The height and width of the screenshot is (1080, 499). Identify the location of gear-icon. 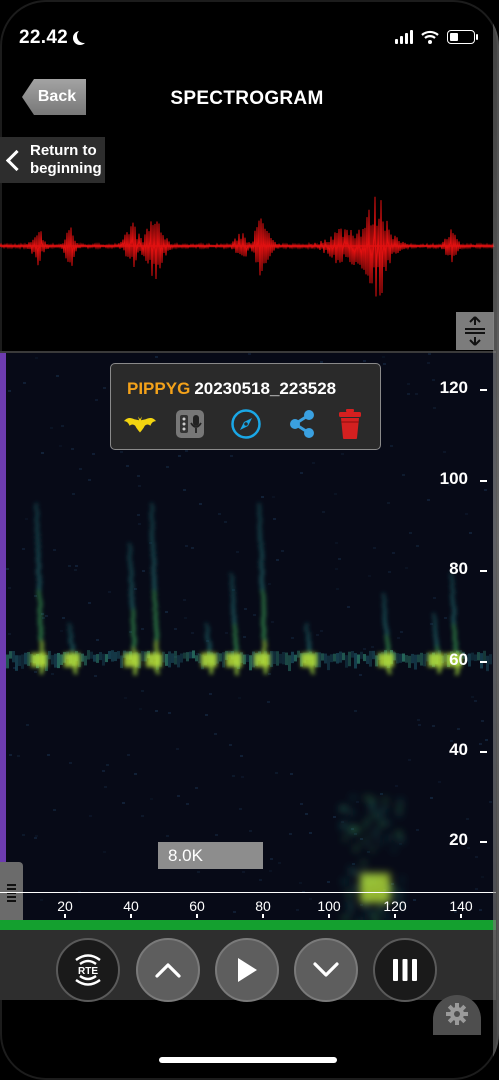
(457, 1014).